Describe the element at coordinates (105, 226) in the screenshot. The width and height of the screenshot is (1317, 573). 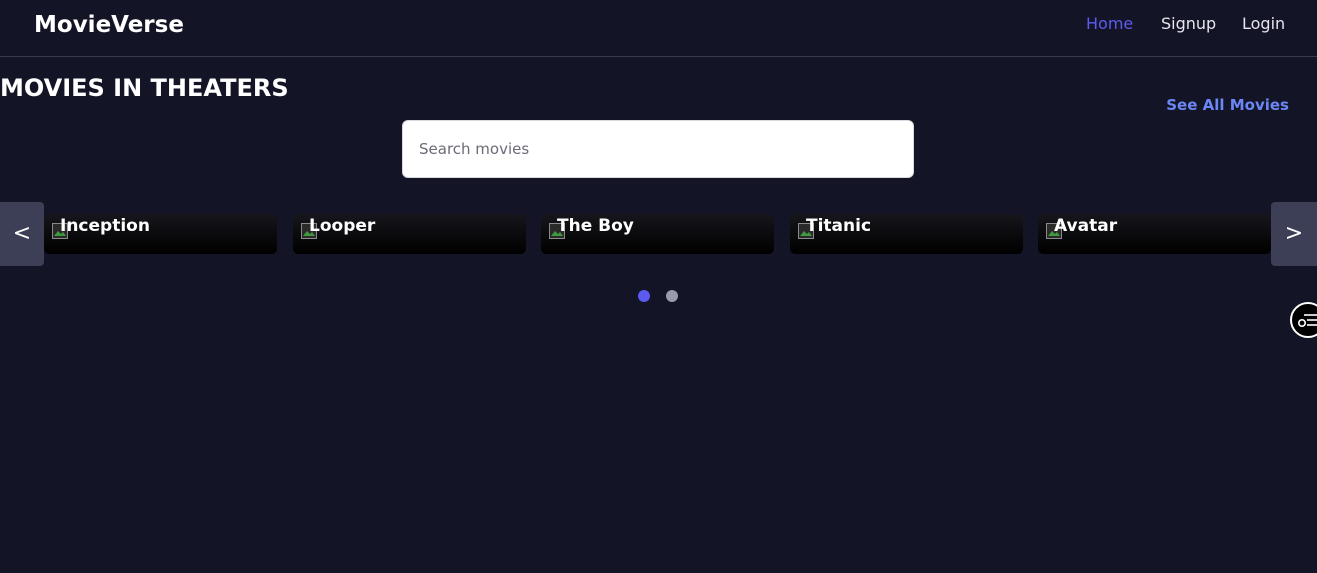
I see `movie-title: Inception` at that location.